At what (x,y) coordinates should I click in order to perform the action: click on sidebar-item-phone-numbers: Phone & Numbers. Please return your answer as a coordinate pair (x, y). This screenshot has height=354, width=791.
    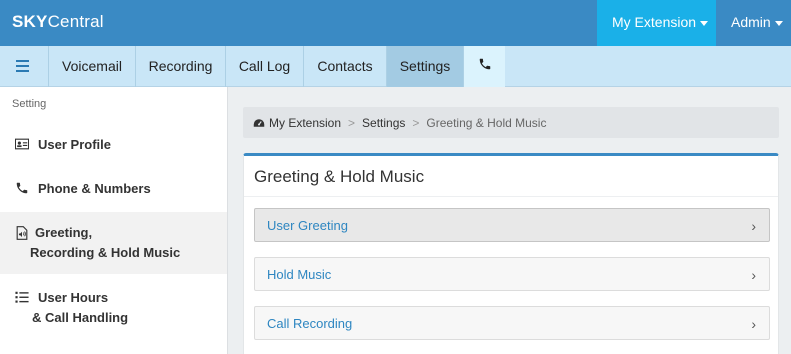
    Looking at the image, I should click on (113, 189).